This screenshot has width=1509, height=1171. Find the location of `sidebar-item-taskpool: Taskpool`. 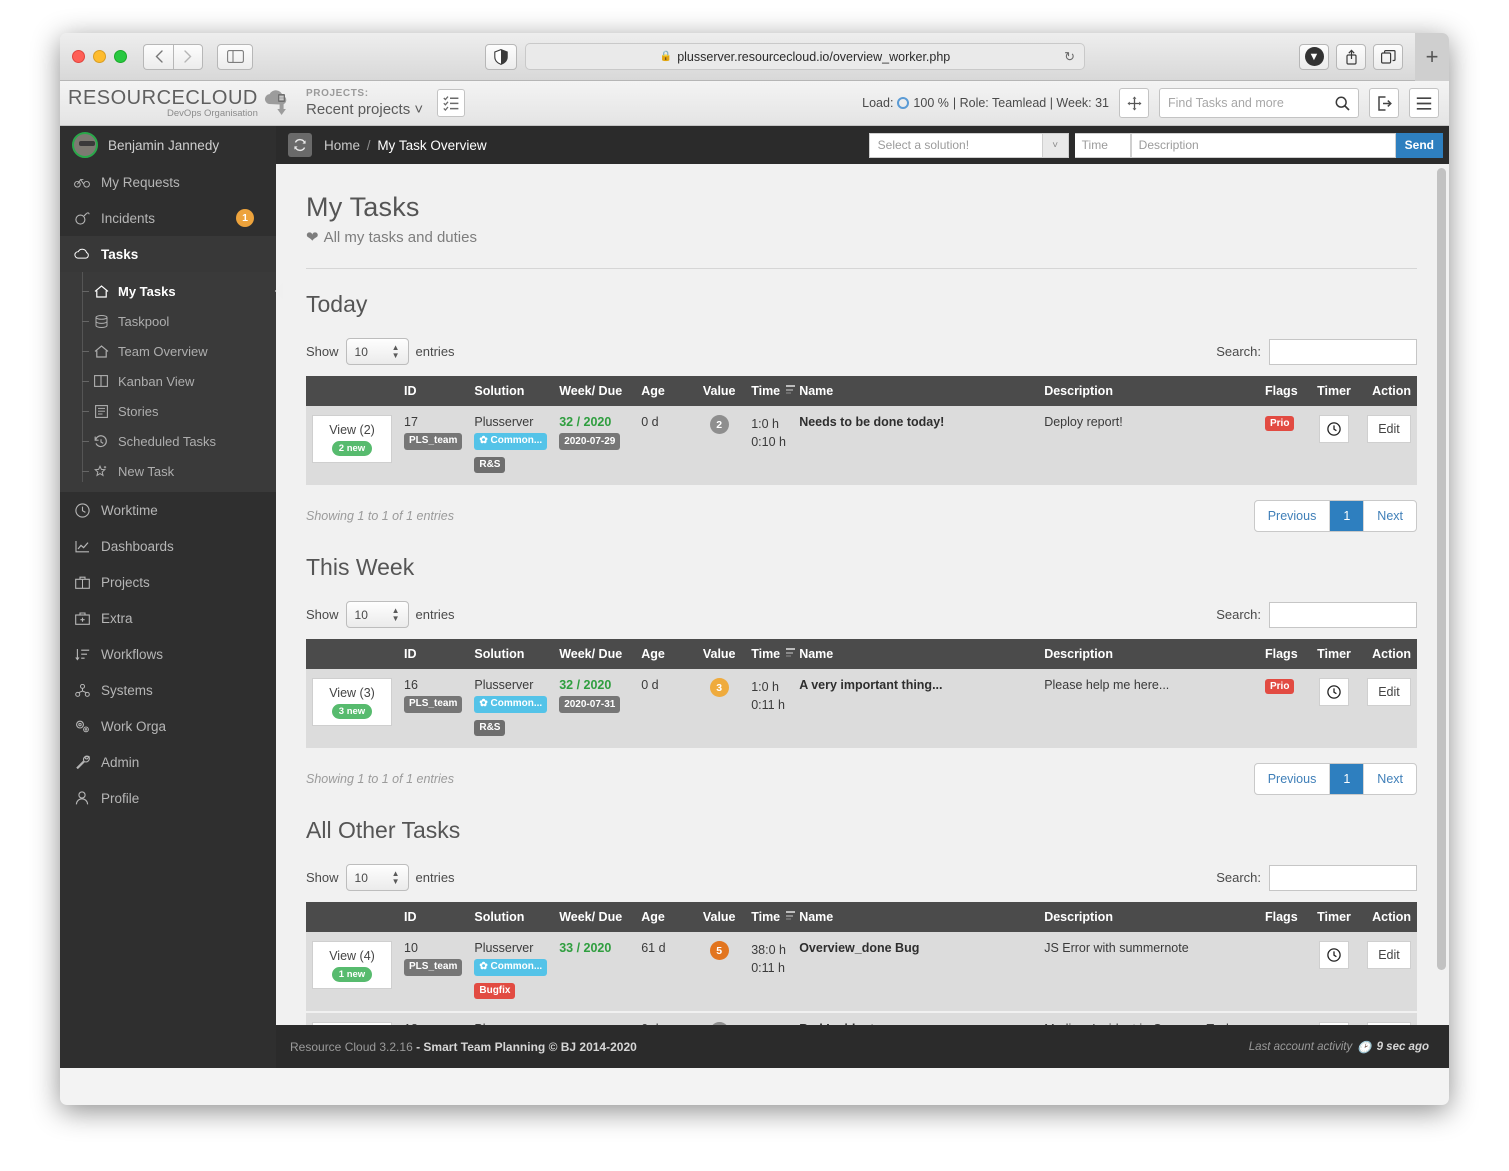

sidebar-item-taskpool: Taskpool is located at coordinates (168, 321).